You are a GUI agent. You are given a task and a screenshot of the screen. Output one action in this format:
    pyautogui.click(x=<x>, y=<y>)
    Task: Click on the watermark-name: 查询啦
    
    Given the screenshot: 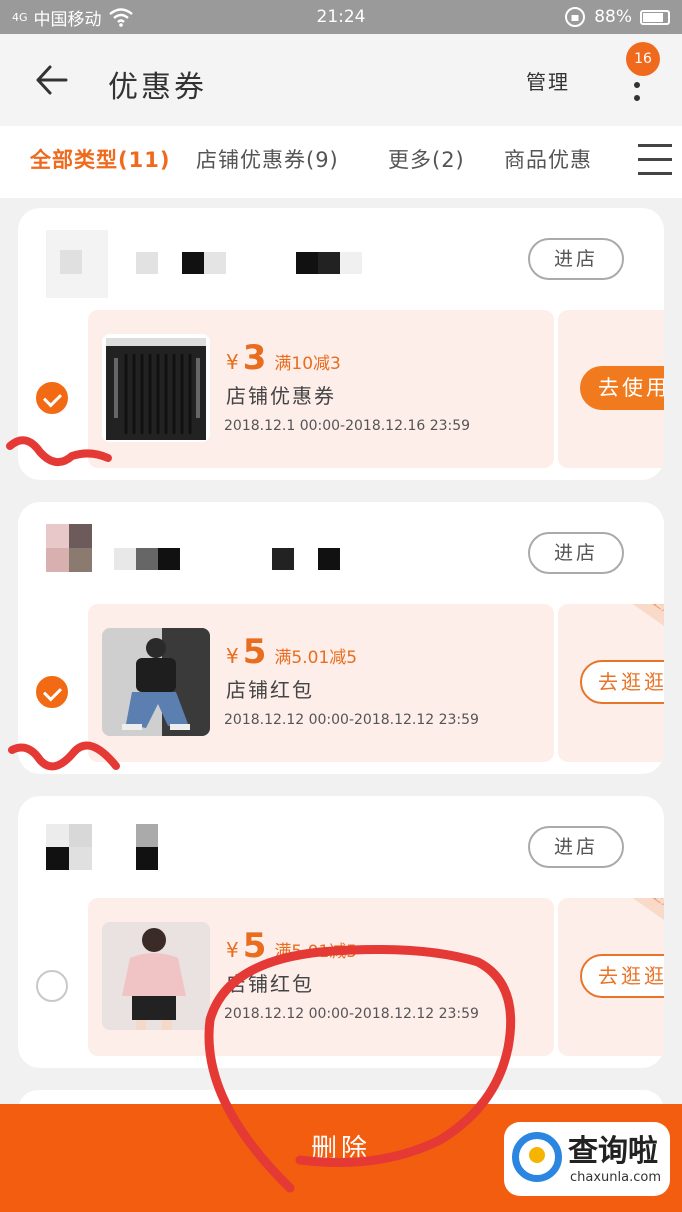 What is the action you would take?
    pyautogui.click(x=613, y=1151)
    